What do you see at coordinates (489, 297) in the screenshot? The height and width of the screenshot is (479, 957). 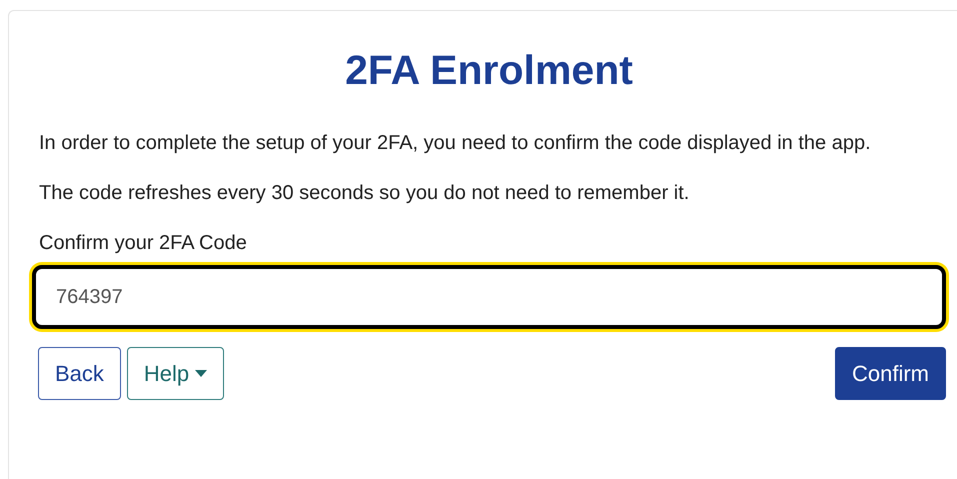 I see `code-input-field: 764397` at bounding box center [489, 297].